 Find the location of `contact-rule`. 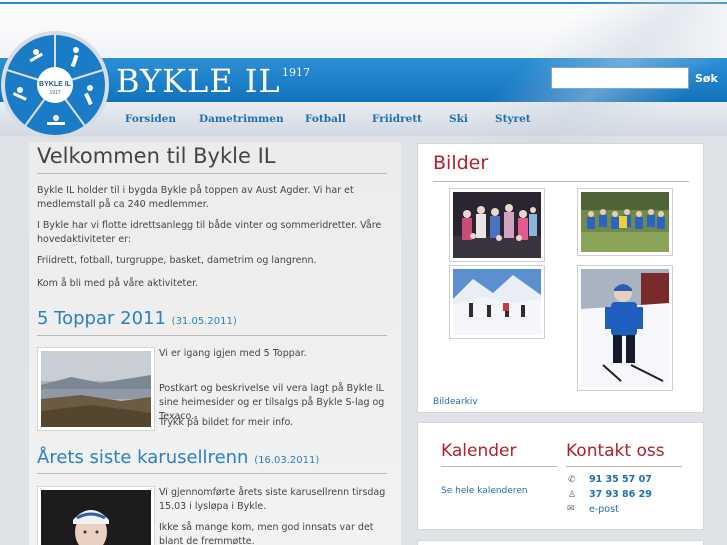

contact-rule is located at coordinates (624, 466).